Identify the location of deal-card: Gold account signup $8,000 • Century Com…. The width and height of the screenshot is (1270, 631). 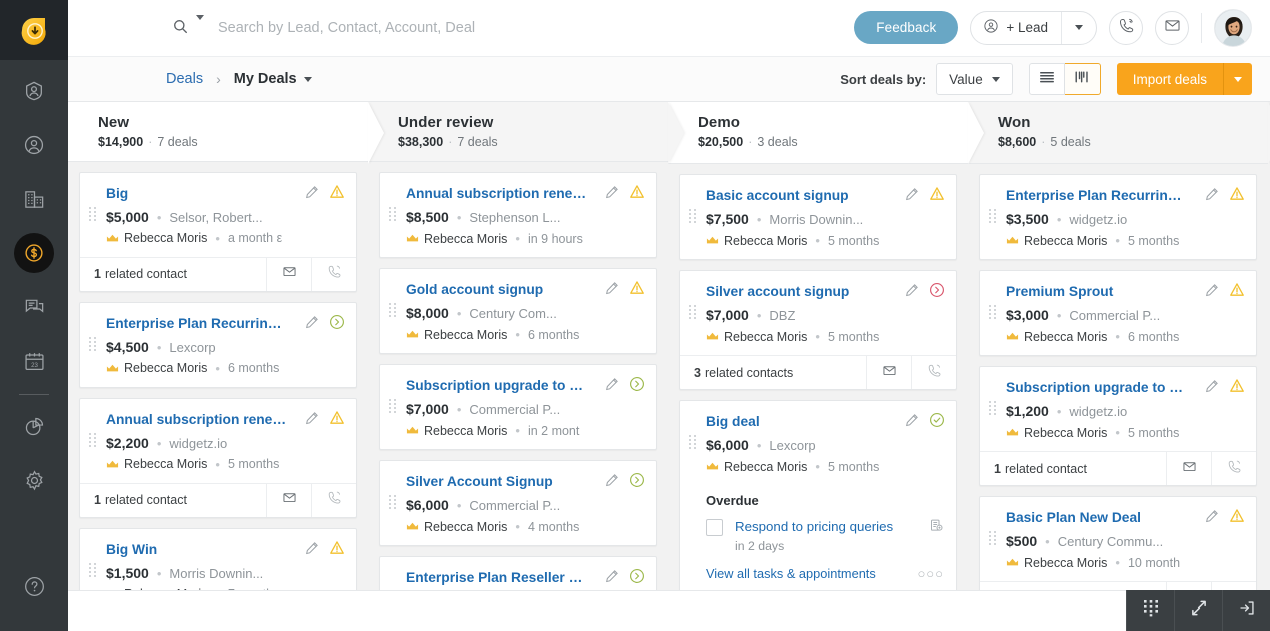
(518, 311).